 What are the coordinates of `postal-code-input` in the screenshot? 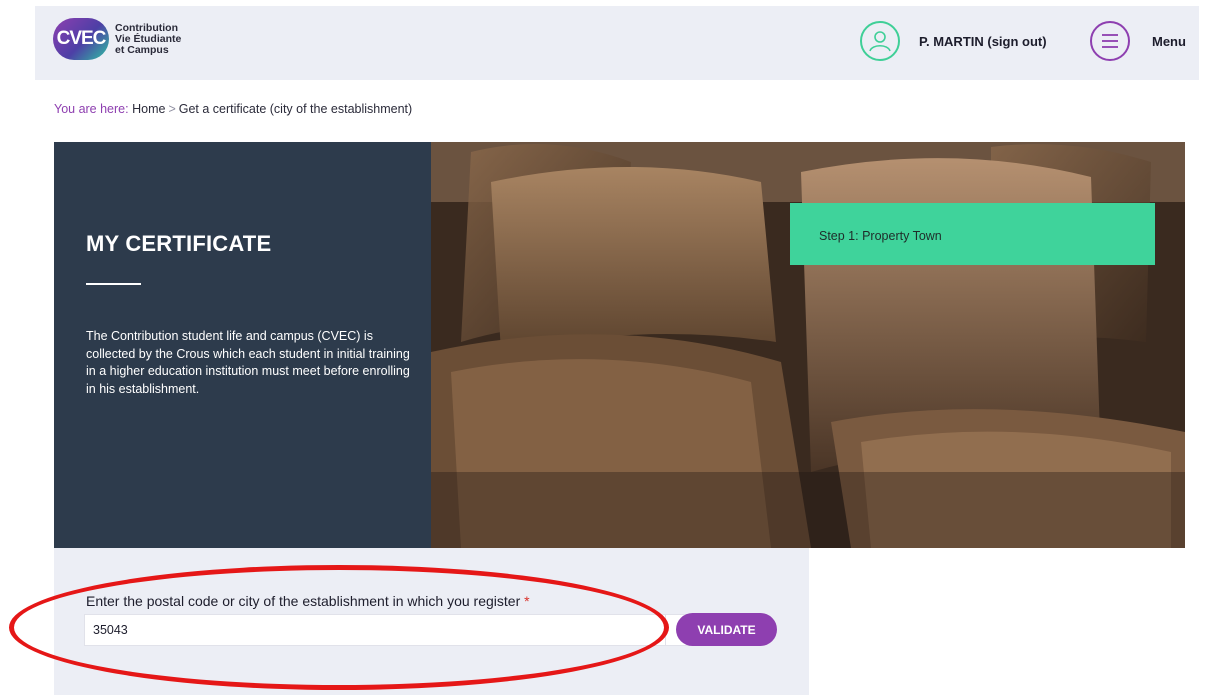 It's located at (375, 630).